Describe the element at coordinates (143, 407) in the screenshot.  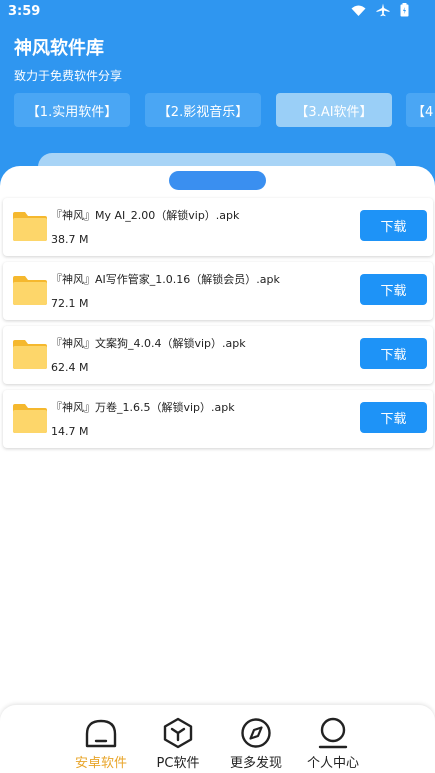
I see `file-name: 『神风』万卷_1.6.5（解锁vip）.apk` at that location.